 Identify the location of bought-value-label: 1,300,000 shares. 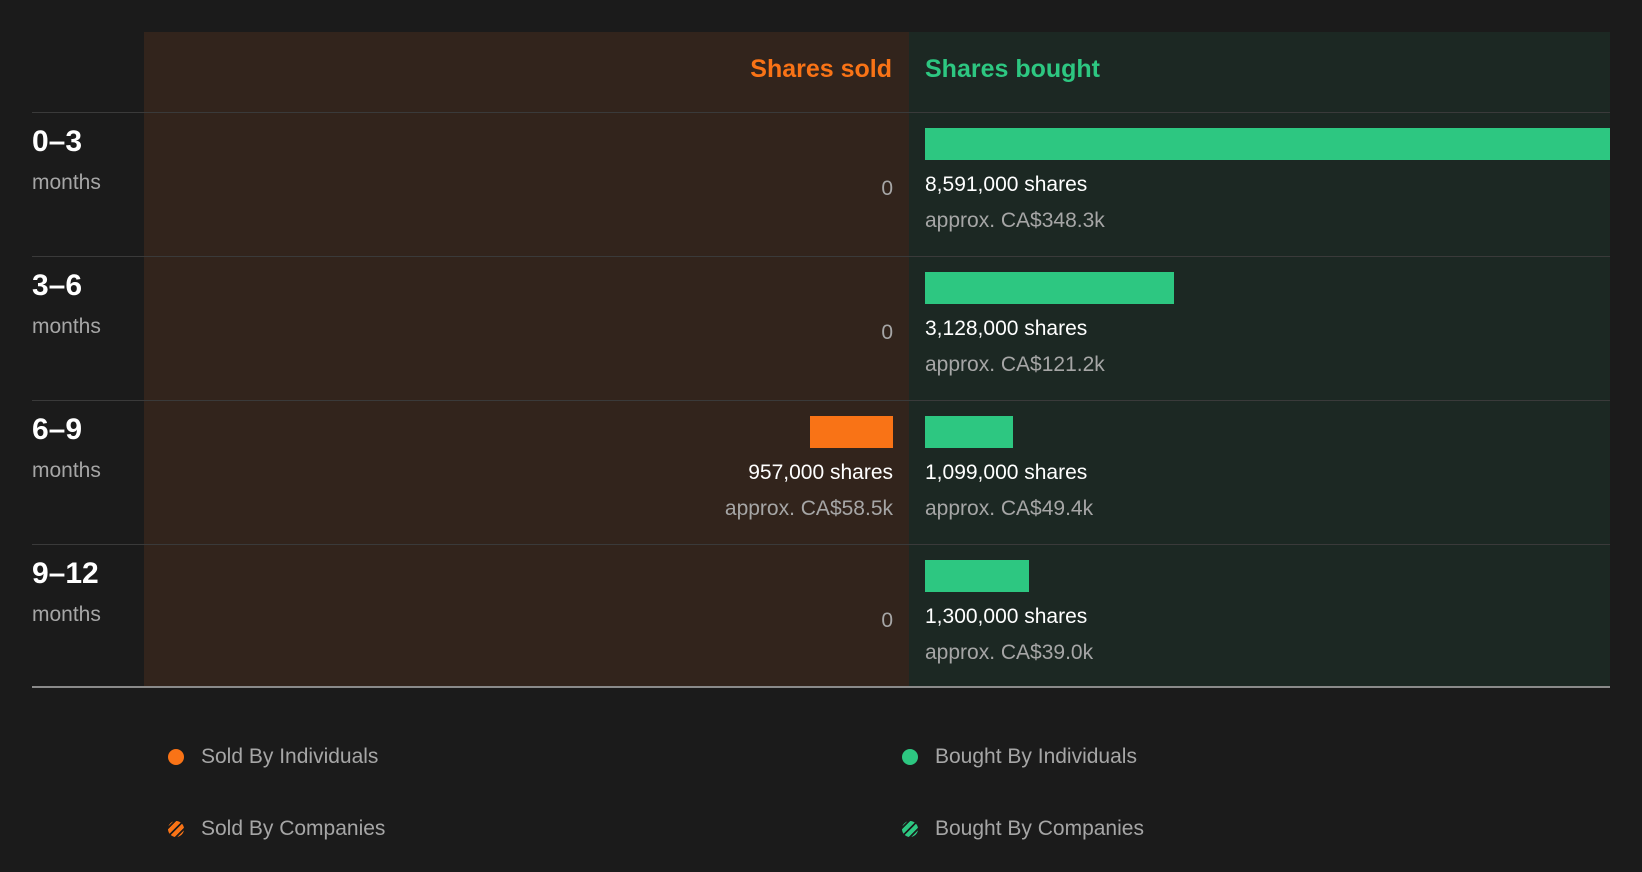
(1006, 616).